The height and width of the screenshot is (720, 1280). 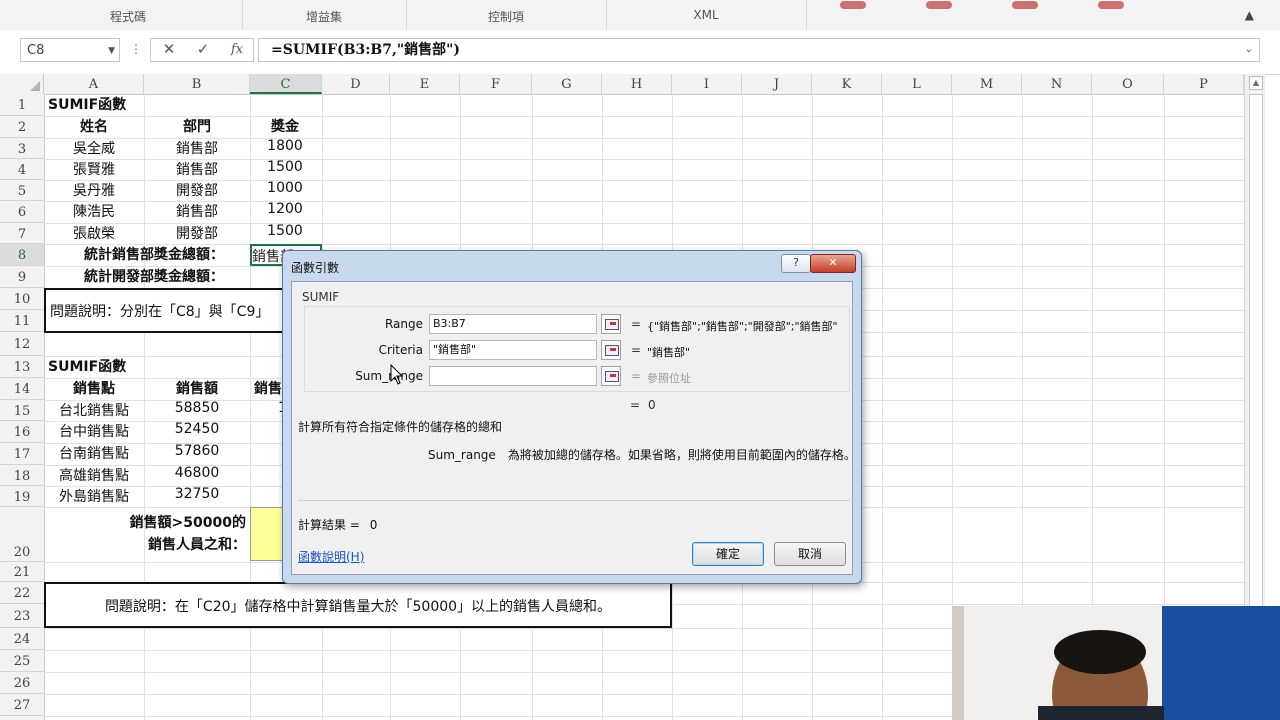 I want to click on column-header-k: K, so click(x=847, y=84).